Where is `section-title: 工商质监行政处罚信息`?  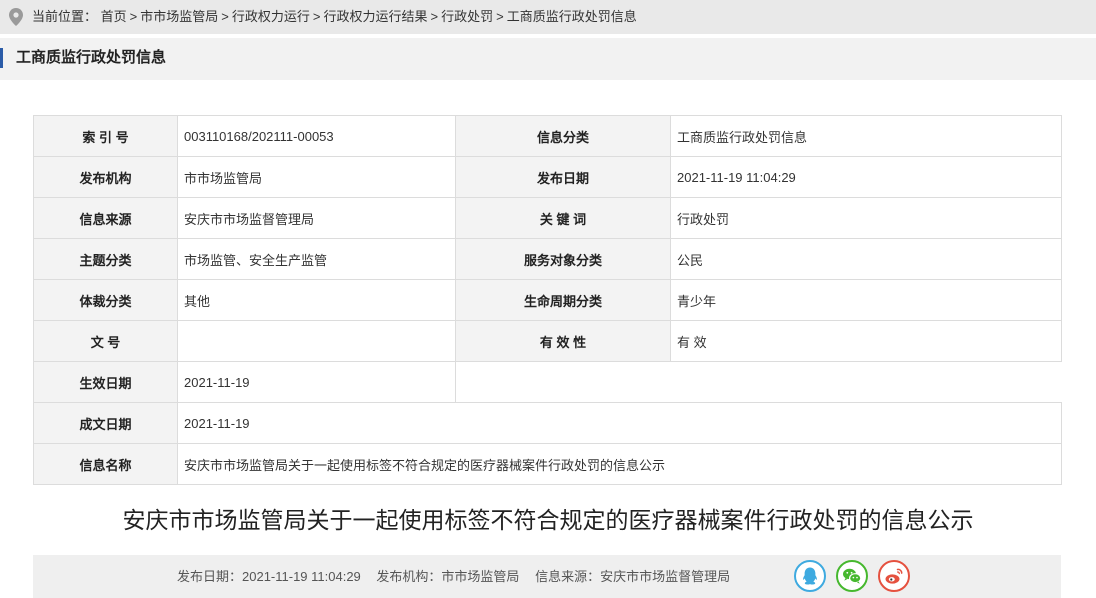
section-title: 工商质监行政处罚信息 is located at coordinates (91, 57).